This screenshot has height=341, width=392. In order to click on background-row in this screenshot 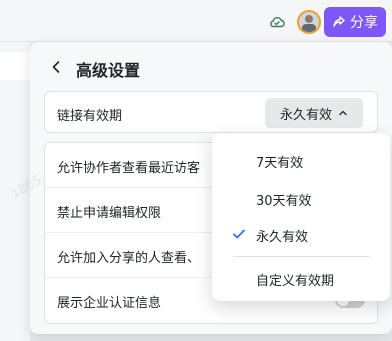, I will do `click(15, 66)`.